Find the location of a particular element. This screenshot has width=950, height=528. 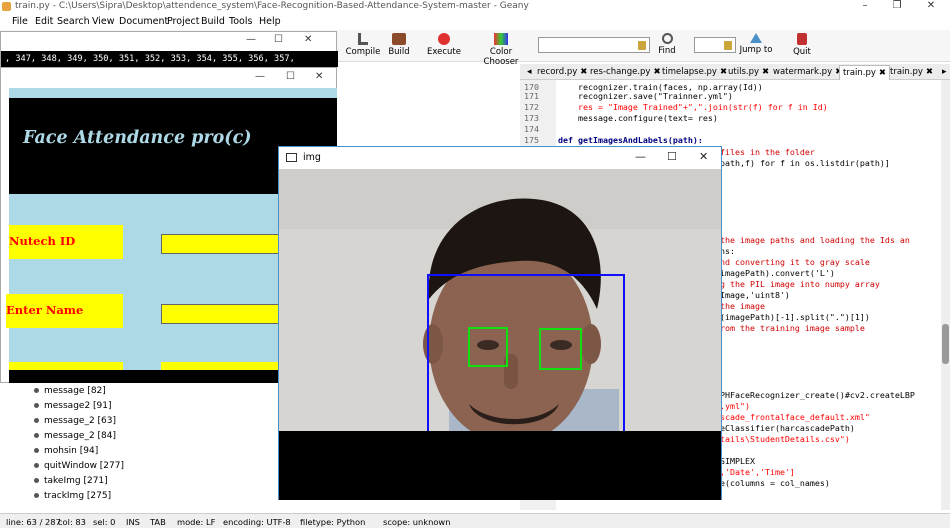

symbol-item: message_2 [84] is located at coordinates (75, 437).